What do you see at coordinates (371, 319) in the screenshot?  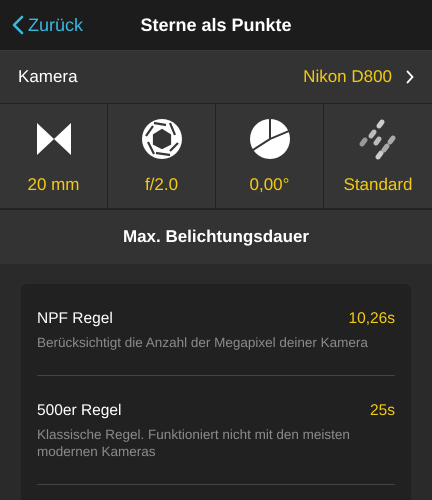 I see `rule-value: 10,26s` at bounding box center [371, 319].